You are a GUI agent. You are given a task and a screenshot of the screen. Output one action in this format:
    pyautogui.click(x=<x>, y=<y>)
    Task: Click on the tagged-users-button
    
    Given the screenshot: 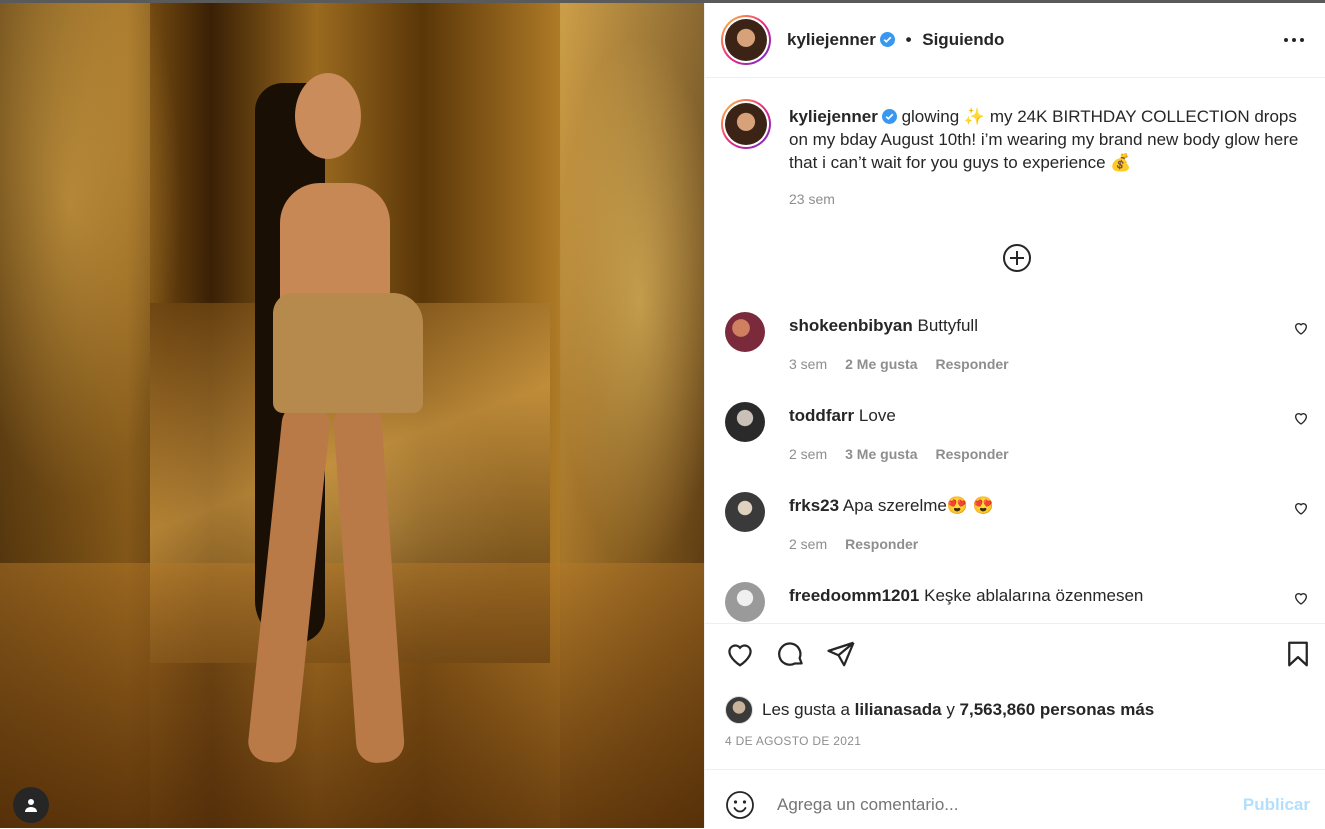 What is the action you would take?
    pyautogui.click(x=31, y=805)
    